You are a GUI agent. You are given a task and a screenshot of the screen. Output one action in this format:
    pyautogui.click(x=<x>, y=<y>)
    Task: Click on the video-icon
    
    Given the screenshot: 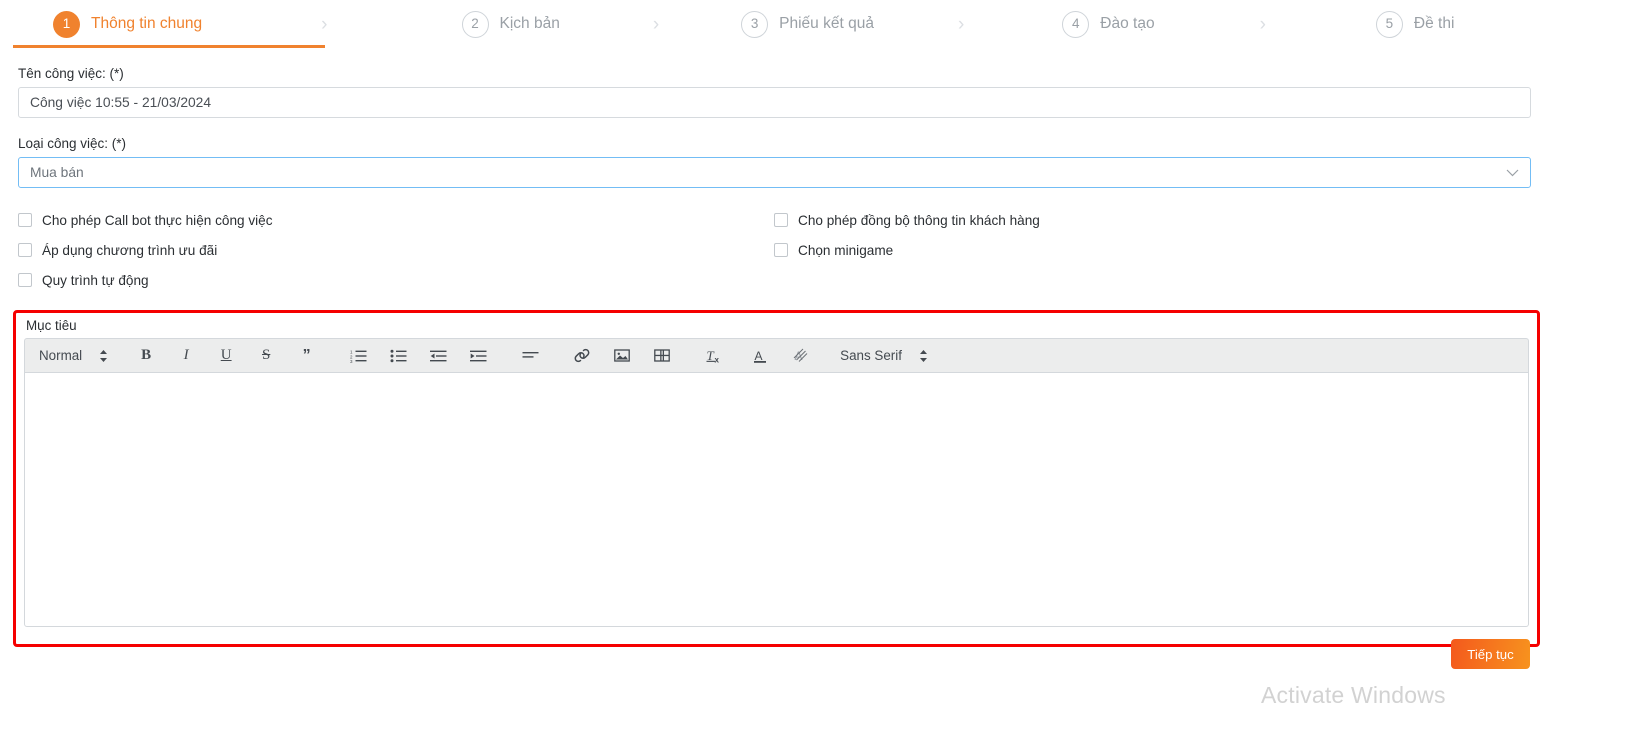 What is the action you would take?
    pyautogui.click(x=662, y=356)
    